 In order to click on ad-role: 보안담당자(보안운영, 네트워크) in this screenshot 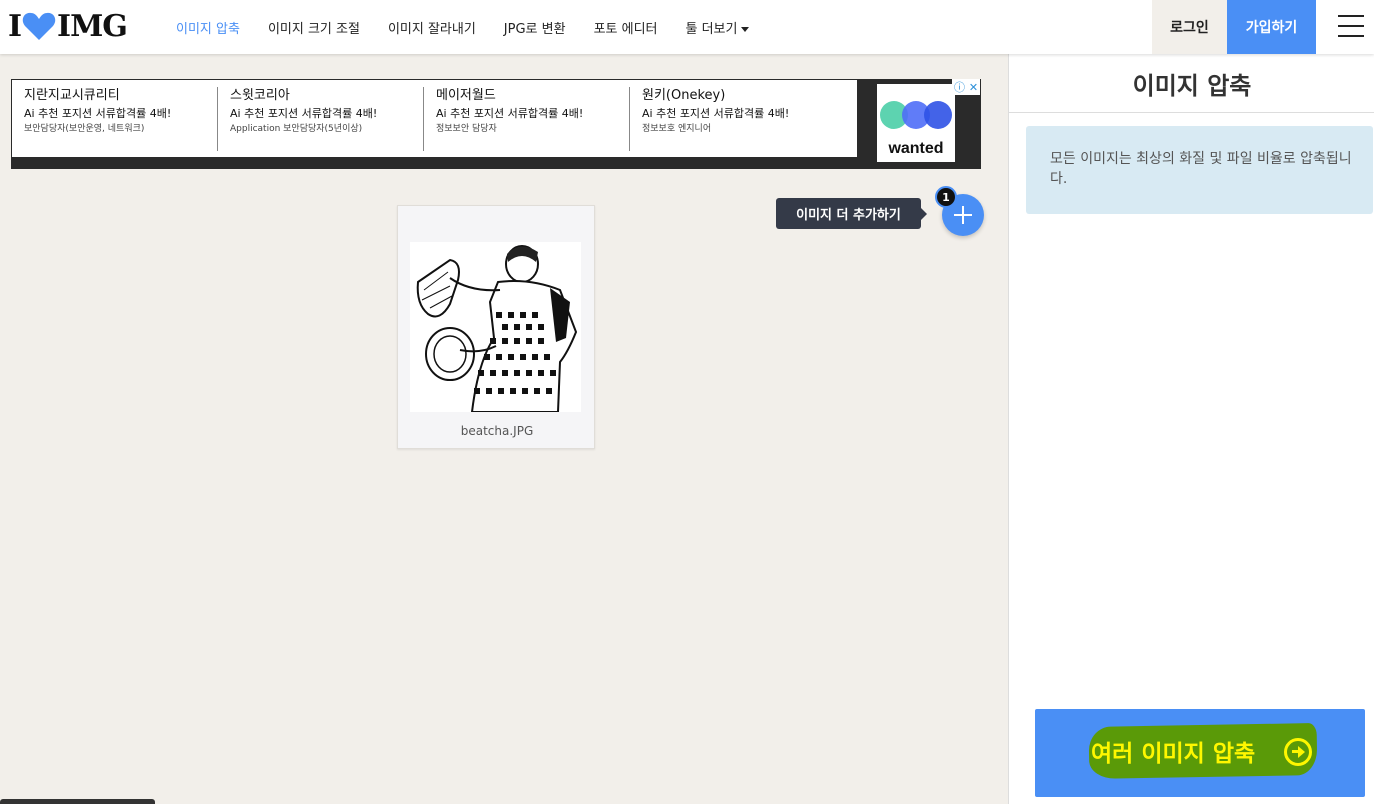, I will do `click(84, 129)`.